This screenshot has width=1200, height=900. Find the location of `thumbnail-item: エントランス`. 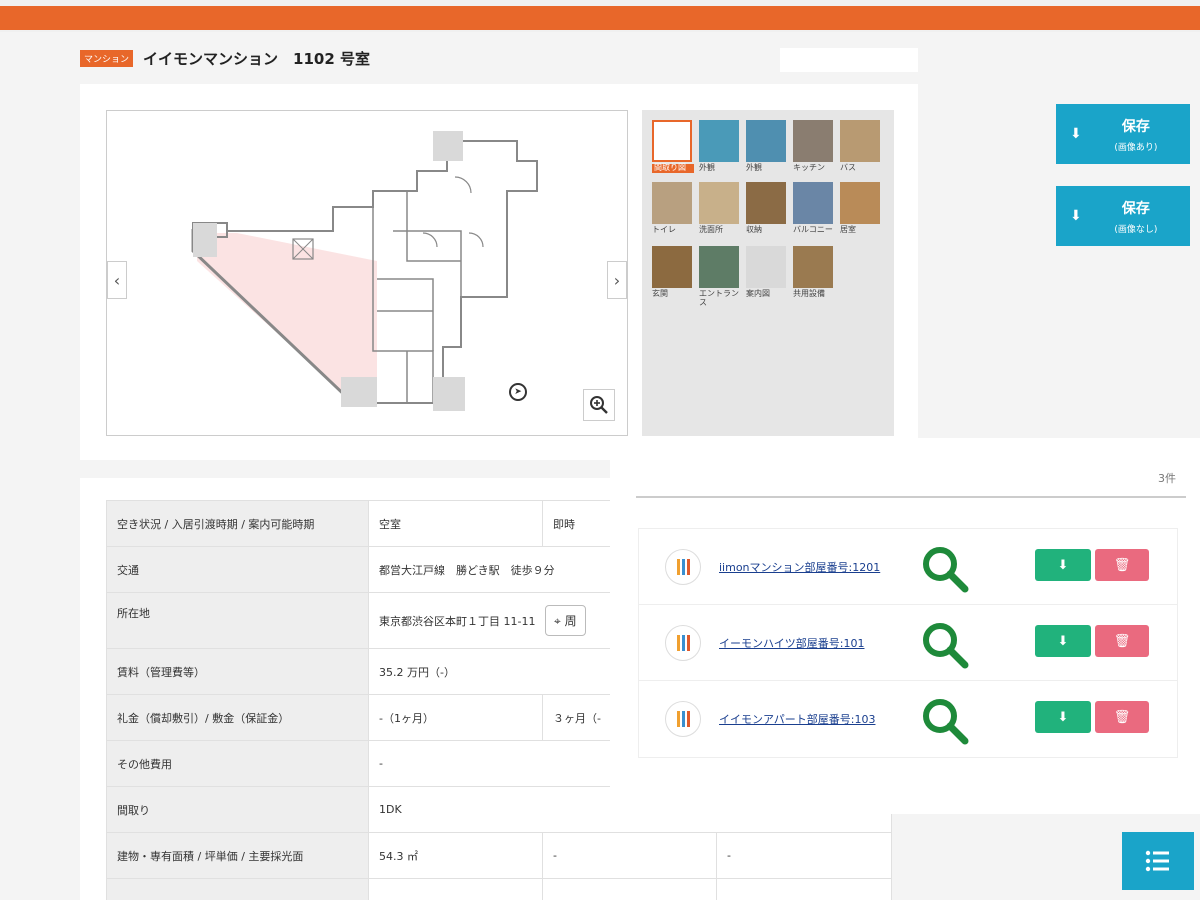

thumbnail-item: エントランス is located at coordinates (720, 277).